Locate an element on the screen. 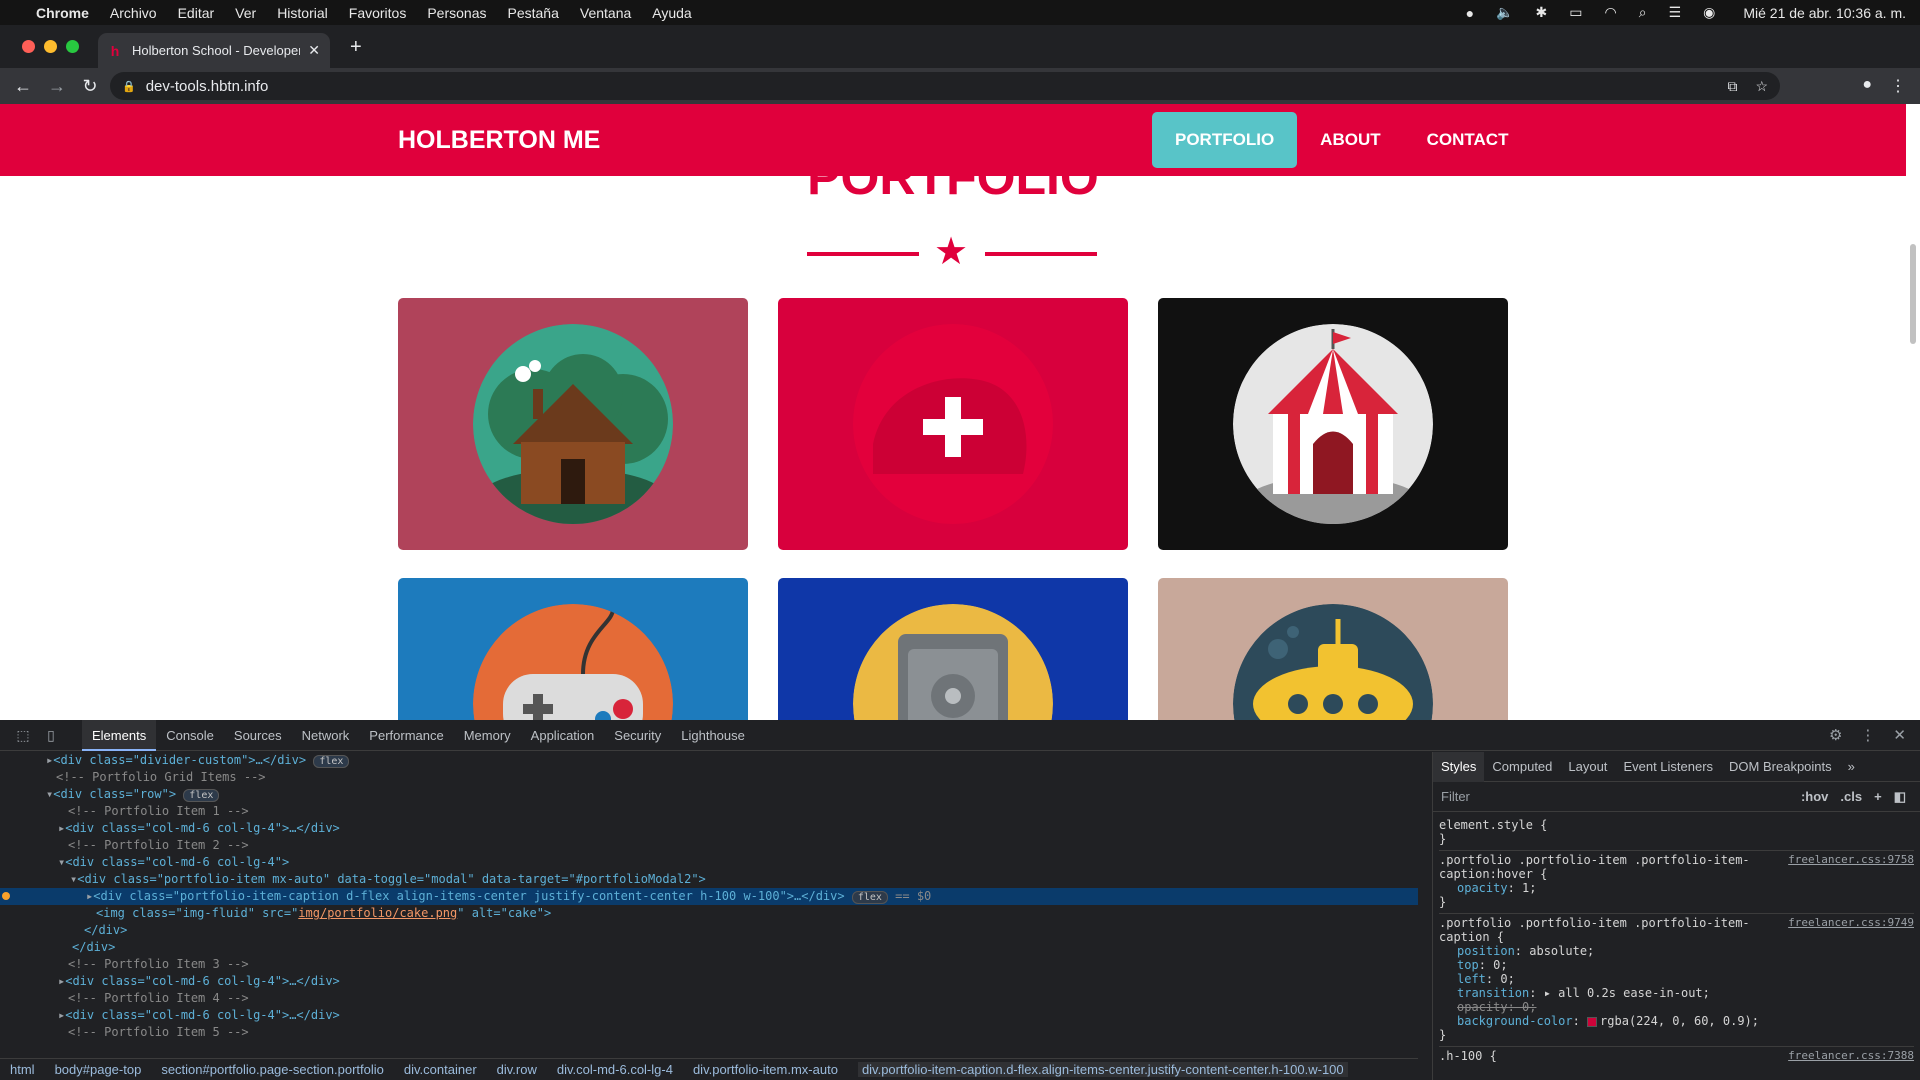  img-src-link: img/portfolio/cake.png is located at coordinates (377, 913).